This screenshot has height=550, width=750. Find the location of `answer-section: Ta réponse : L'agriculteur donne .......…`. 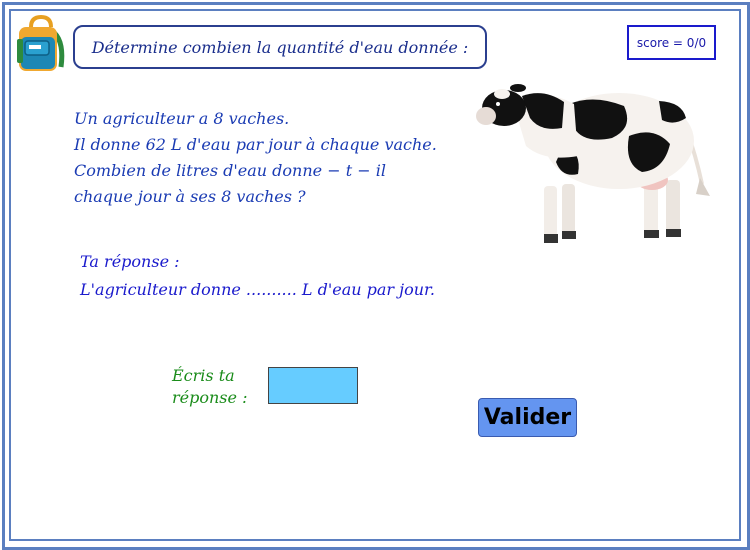

answer-section: Ta réponse : L'agriculteur donne .......… is located at coordinates (257, 276).